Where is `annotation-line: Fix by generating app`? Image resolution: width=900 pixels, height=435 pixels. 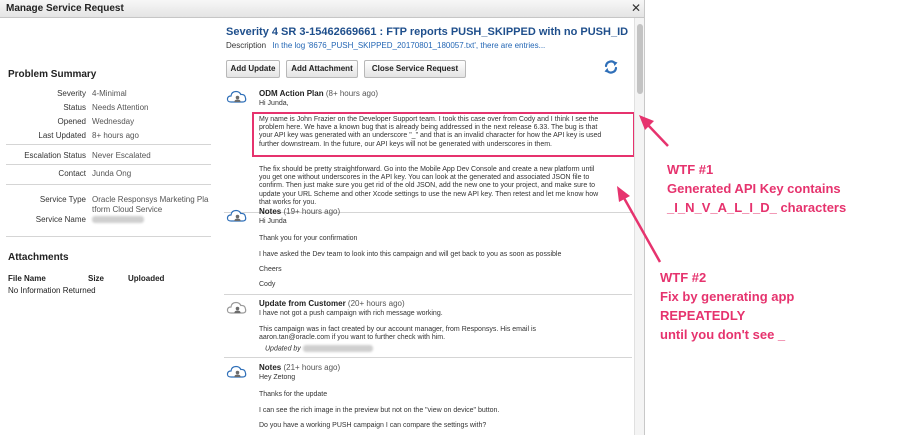 annotation-line: Fix by generating app is located at coordinates (727, 296).